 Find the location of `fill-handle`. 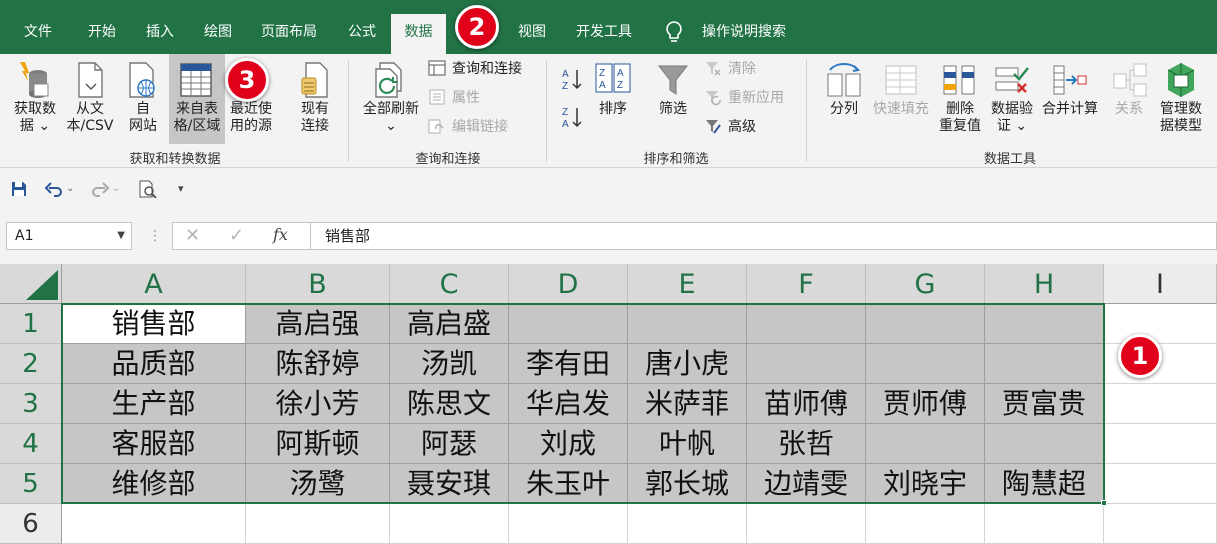

fill-handle is located at coordinates (1104, 503).